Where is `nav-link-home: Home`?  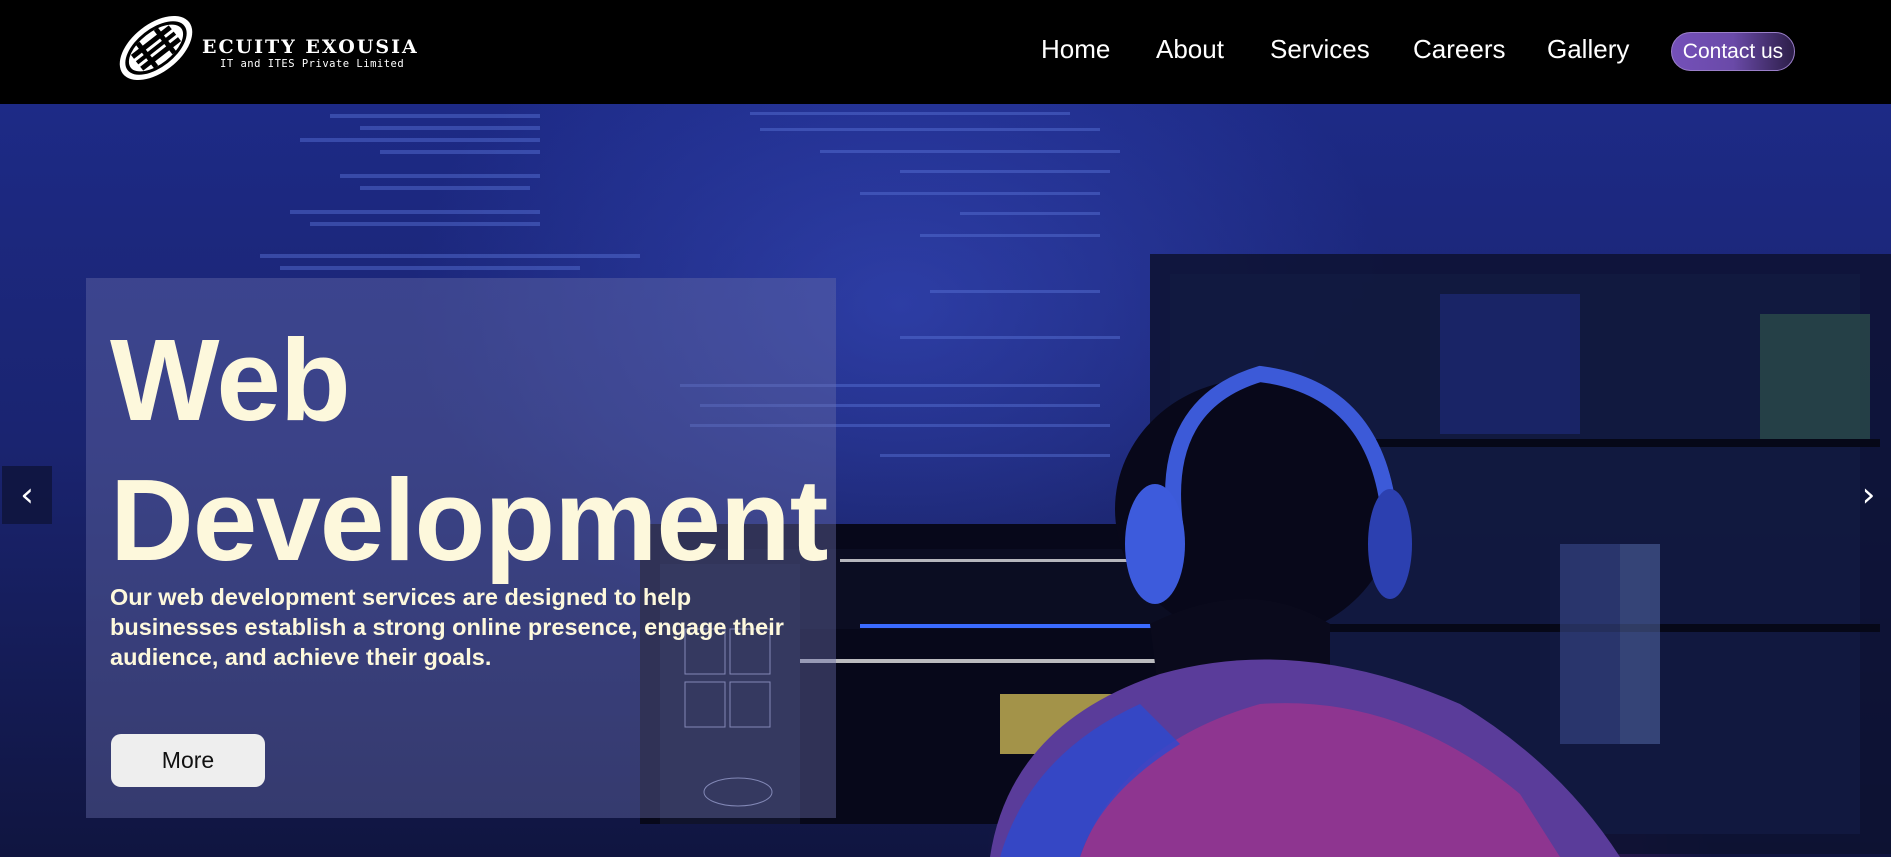
nav-link-home: Home is located at coordinates (1075, 49).